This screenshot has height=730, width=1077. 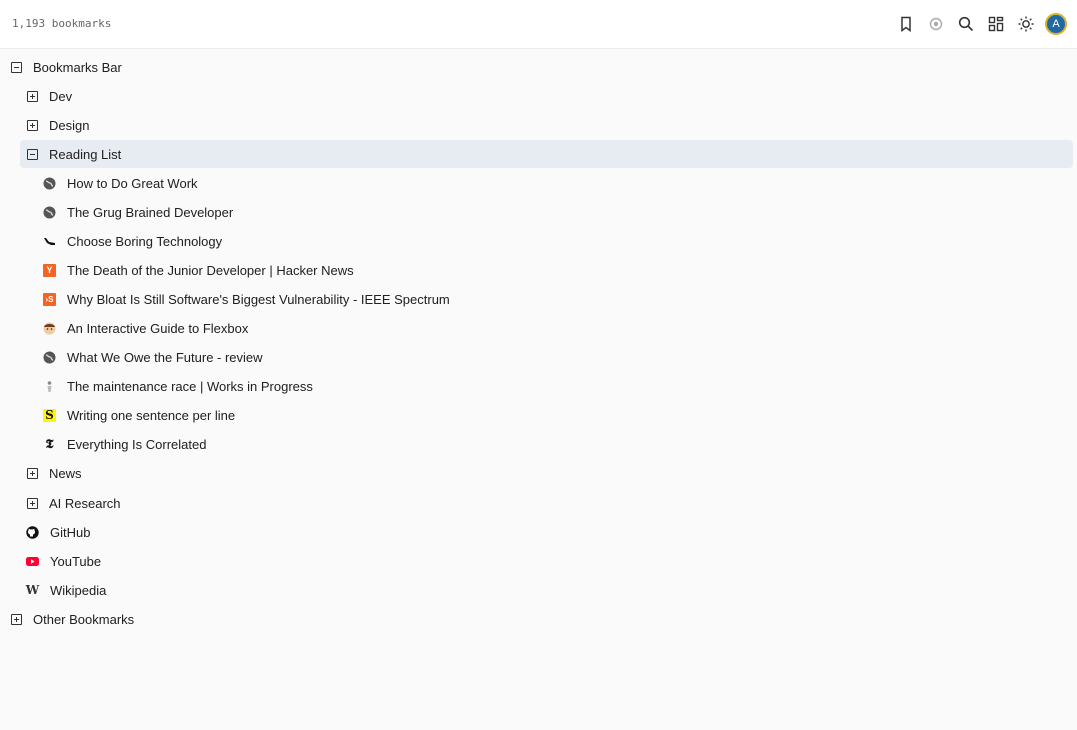 What do you see at coordinates (49, 415) in the screenshot?
I see `substack-icon: S` at bounding box center [49, 415].